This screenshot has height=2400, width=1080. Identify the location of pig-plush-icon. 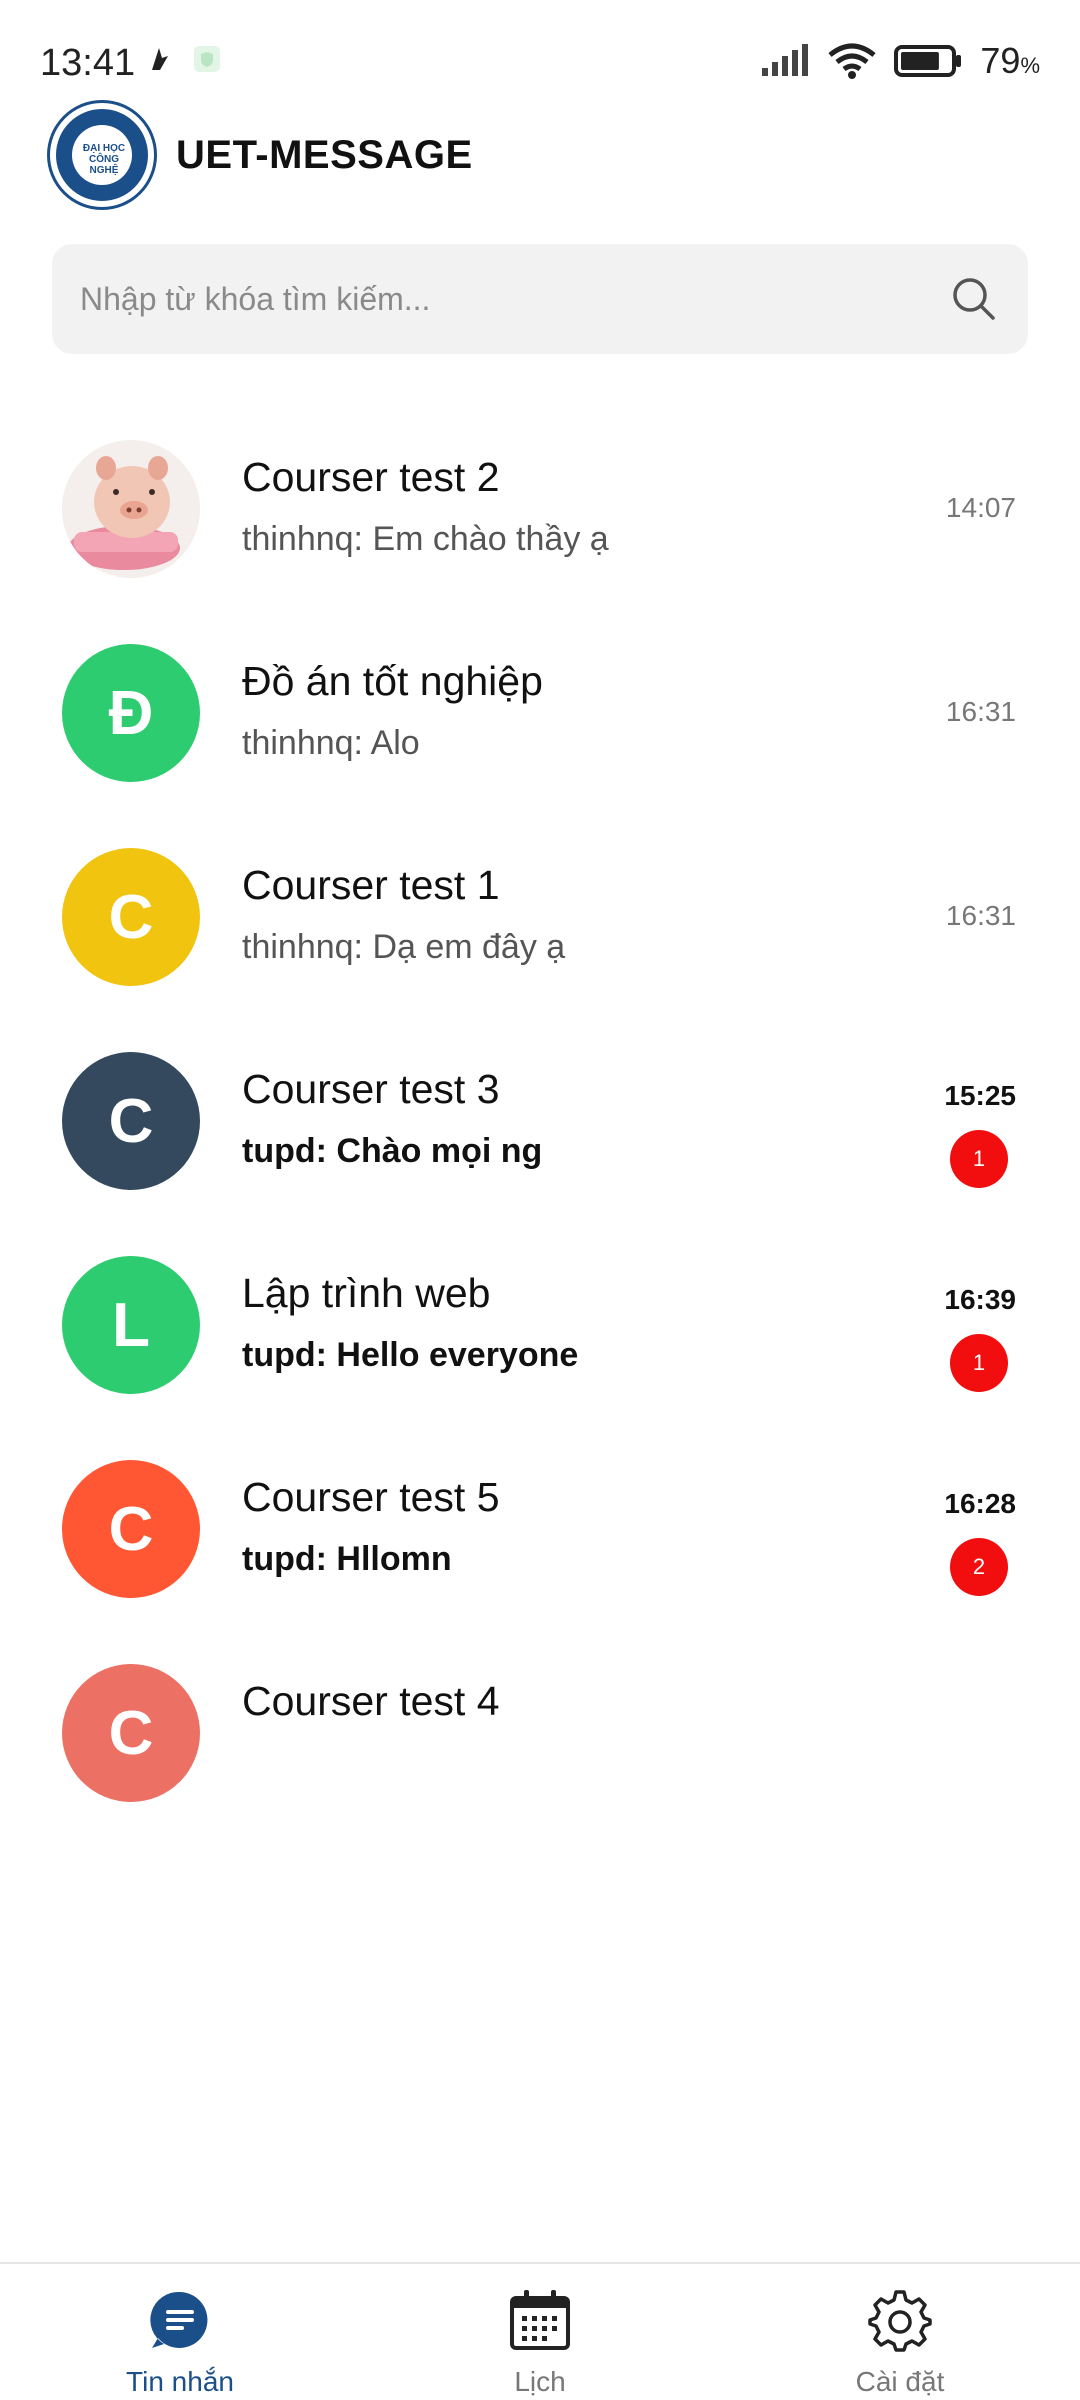
(131, 509).